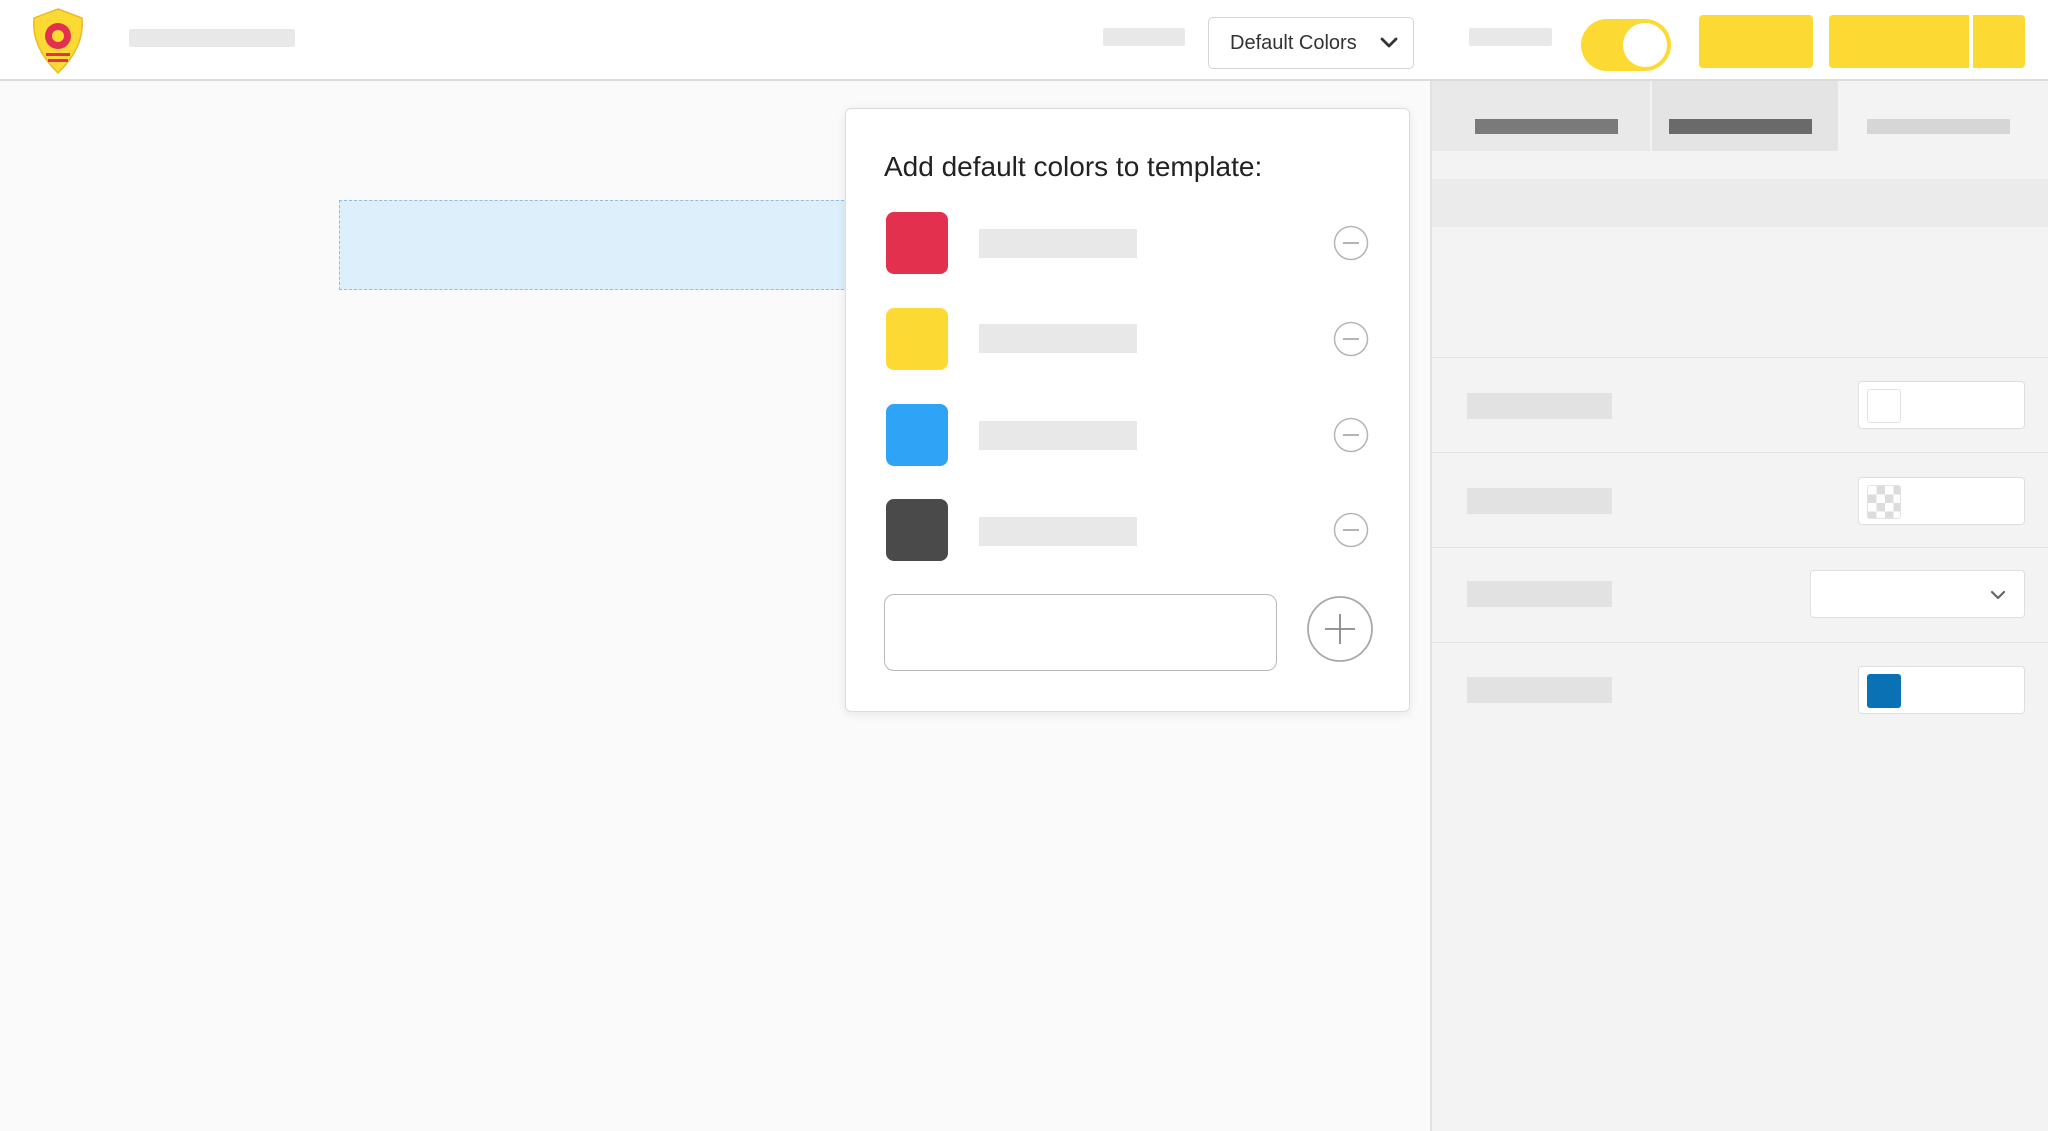  What do you see at coordinates (1756, 41) in the screenshot?
I see `preview-button` at bounding box center [1756, 41].